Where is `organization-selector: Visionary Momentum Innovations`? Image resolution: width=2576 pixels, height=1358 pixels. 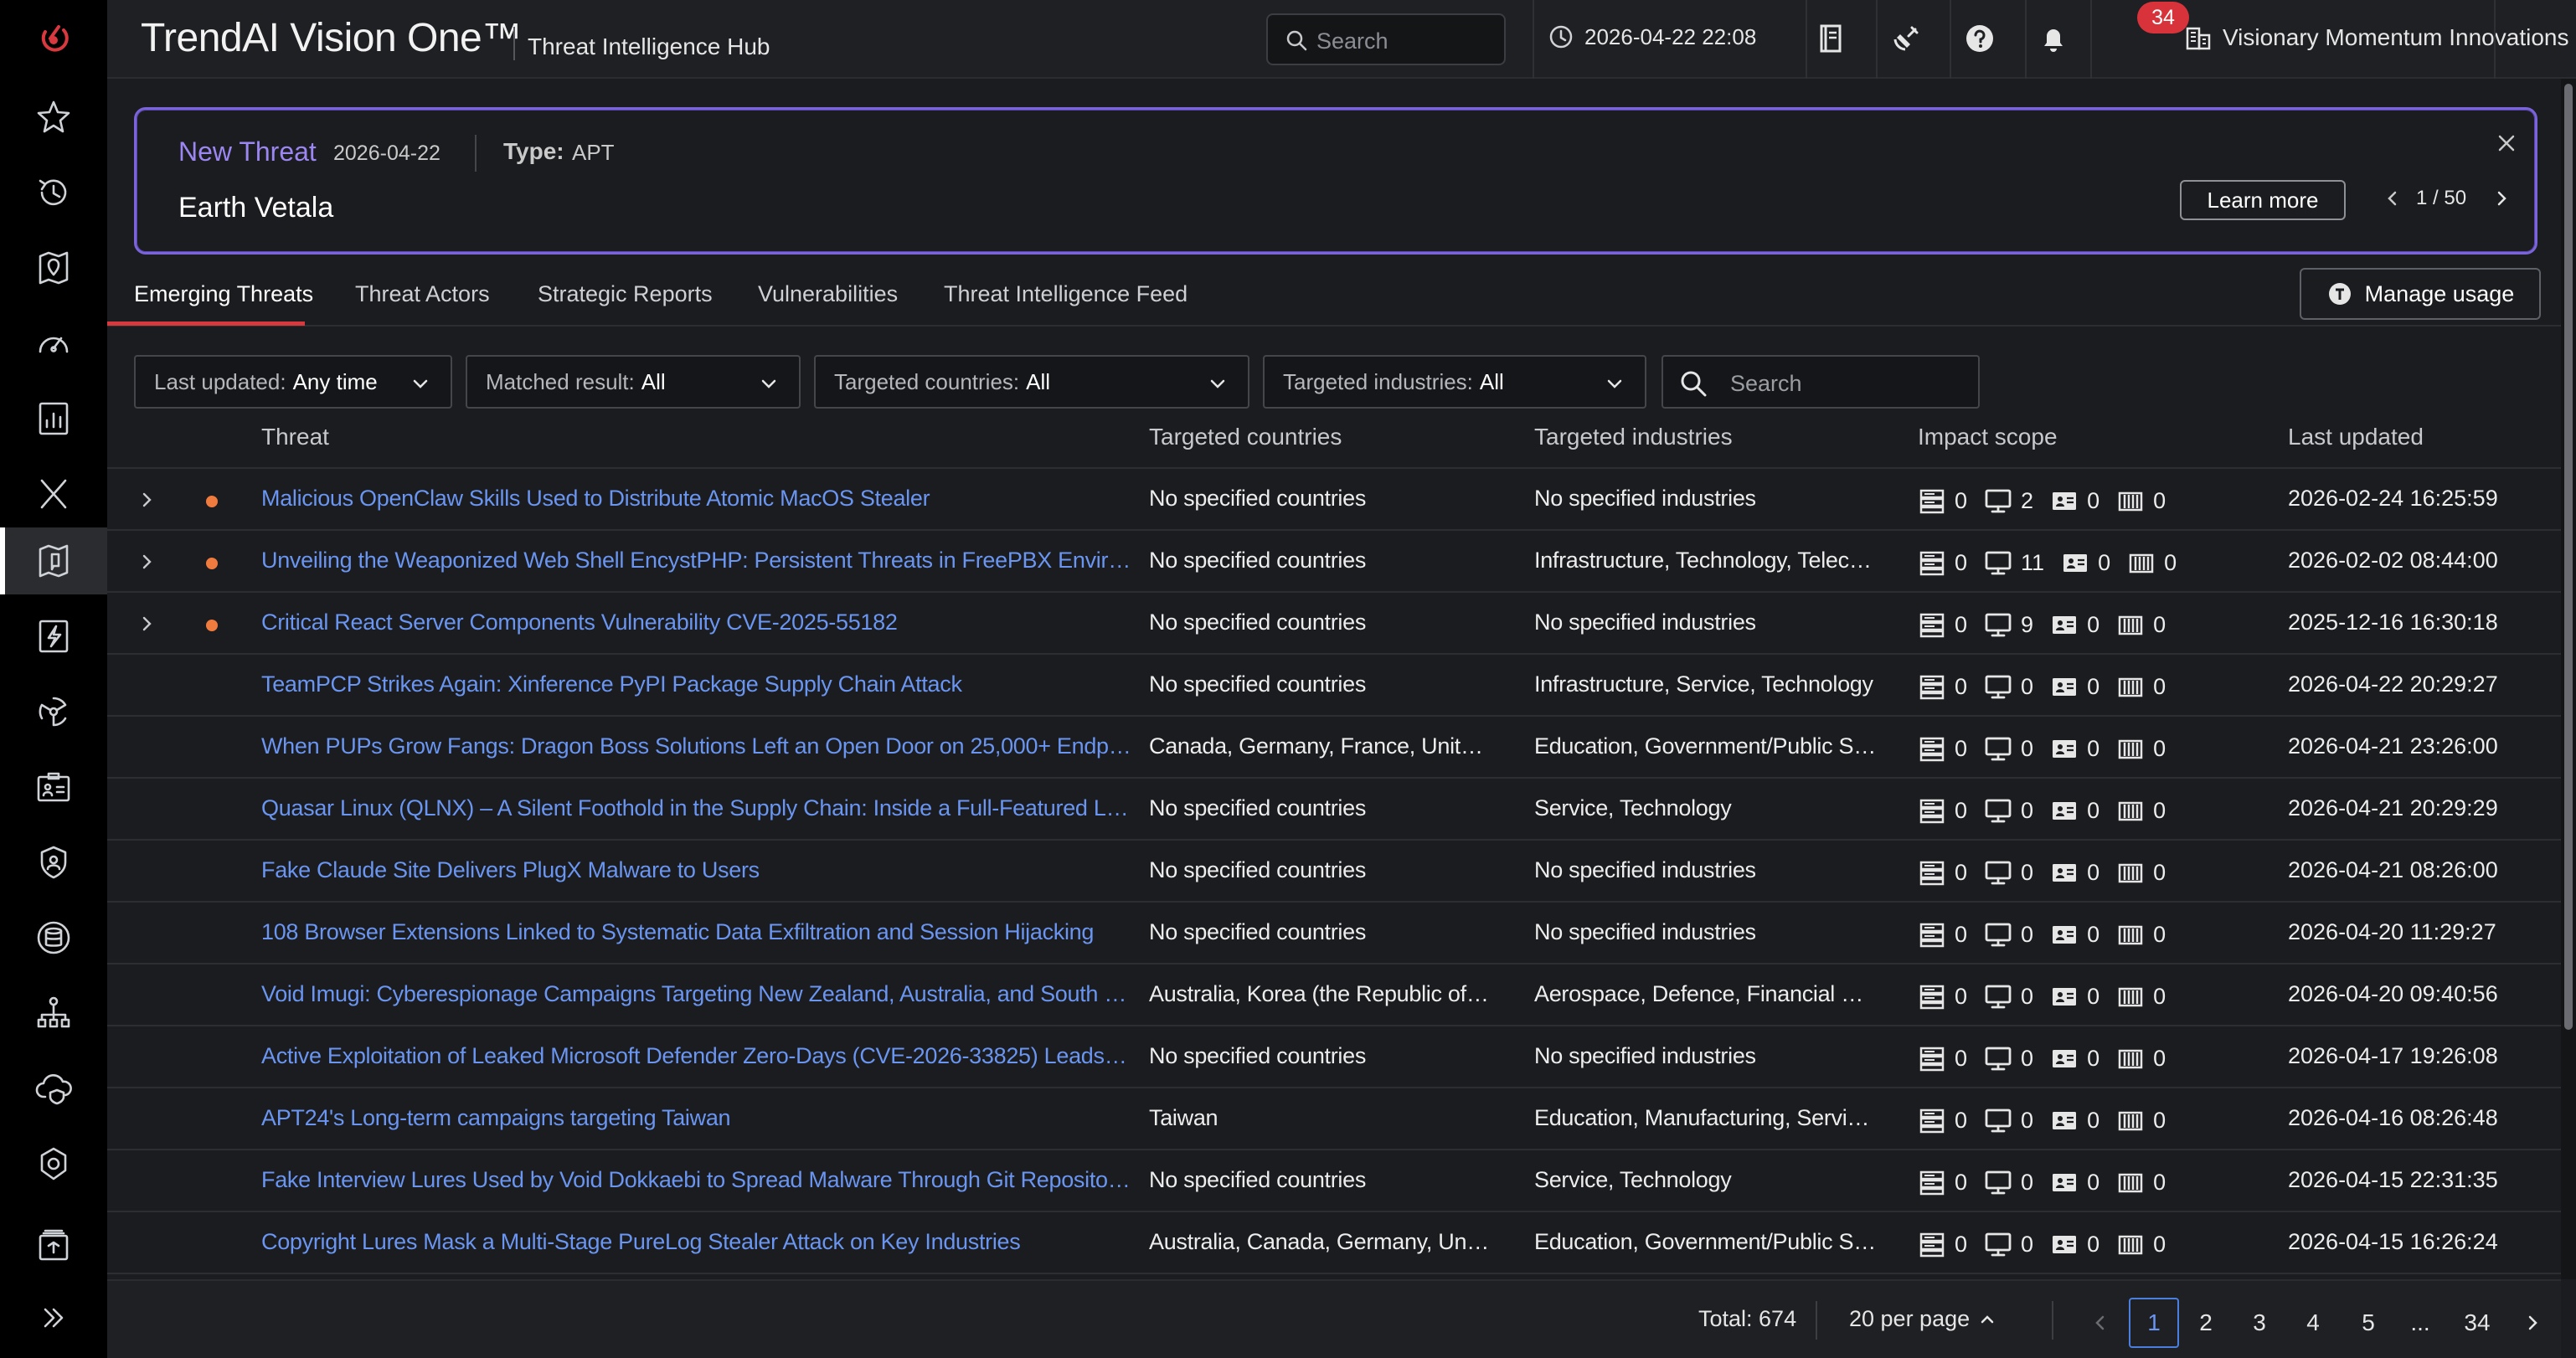
organization-selector: Visionary Momentum Innovations is located at coordinates (2380, 38).